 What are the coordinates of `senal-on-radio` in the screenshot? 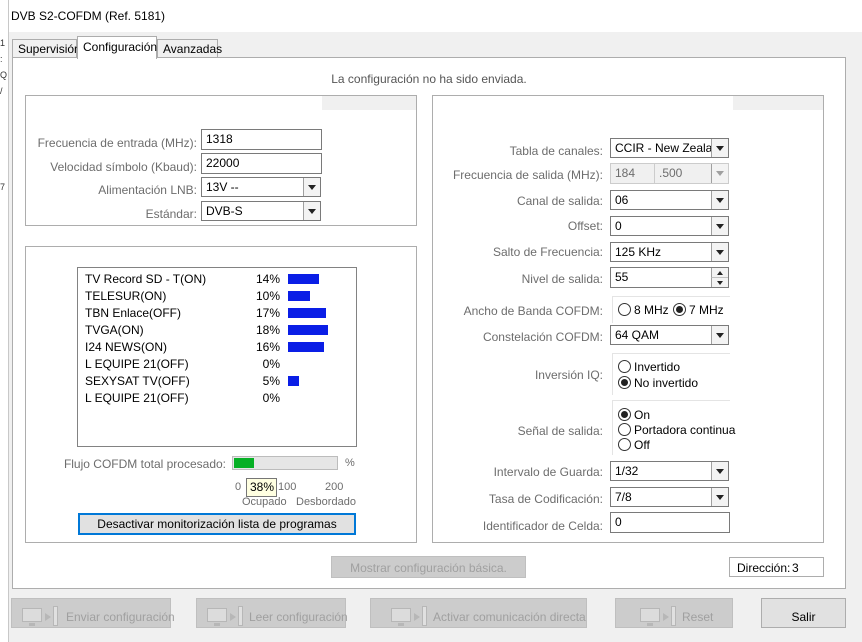 It's located at (624, 414).